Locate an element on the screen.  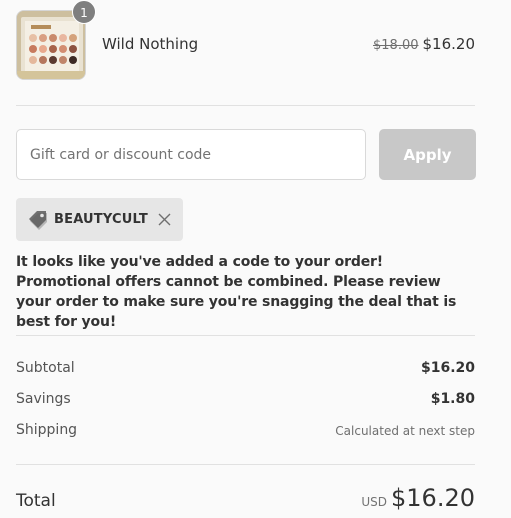
sale-price: $16.20 is located at coordinates (449, 44).